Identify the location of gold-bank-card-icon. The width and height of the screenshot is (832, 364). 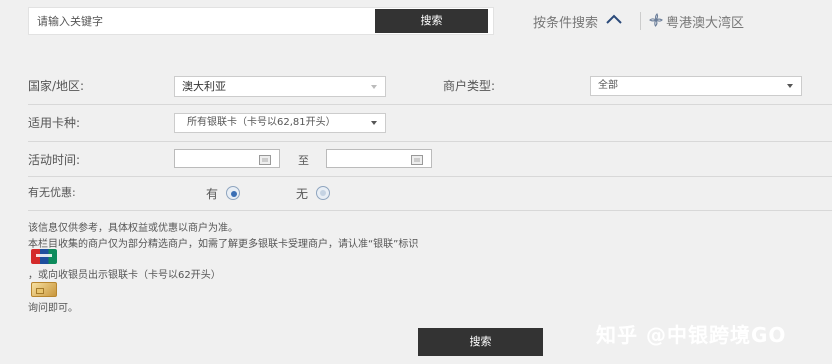
(44, 289).